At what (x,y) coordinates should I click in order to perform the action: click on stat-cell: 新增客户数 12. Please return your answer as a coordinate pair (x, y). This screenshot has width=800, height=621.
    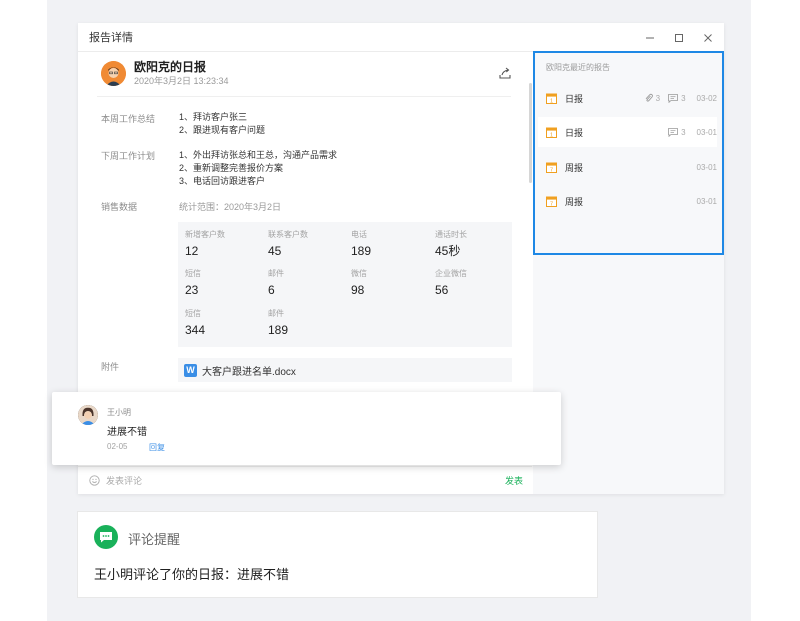
    Looking at the image, I should click on (205, 244).